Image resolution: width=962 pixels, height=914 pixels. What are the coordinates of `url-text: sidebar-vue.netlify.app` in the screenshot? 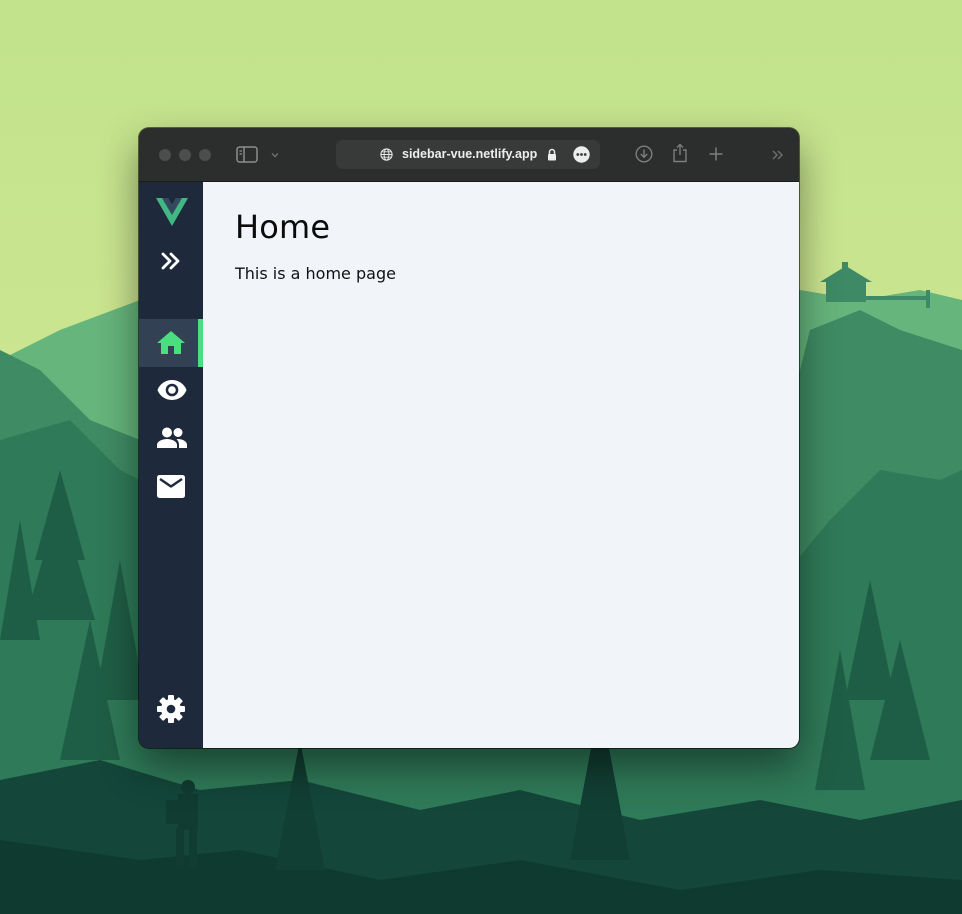 It's located at (470, 154).